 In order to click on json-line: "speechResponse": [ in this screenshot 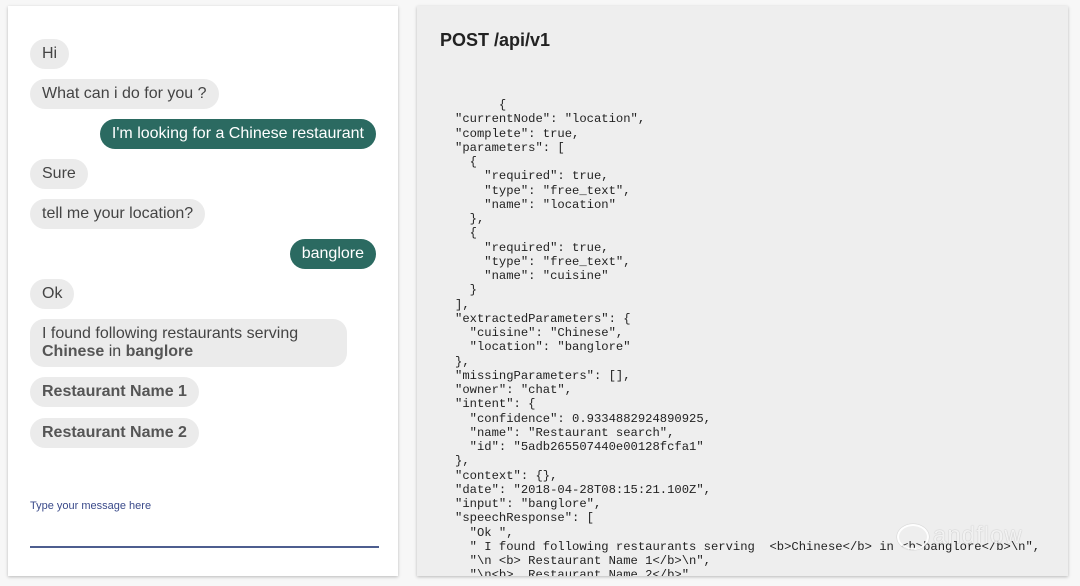, I will do `click(524, 518)`.